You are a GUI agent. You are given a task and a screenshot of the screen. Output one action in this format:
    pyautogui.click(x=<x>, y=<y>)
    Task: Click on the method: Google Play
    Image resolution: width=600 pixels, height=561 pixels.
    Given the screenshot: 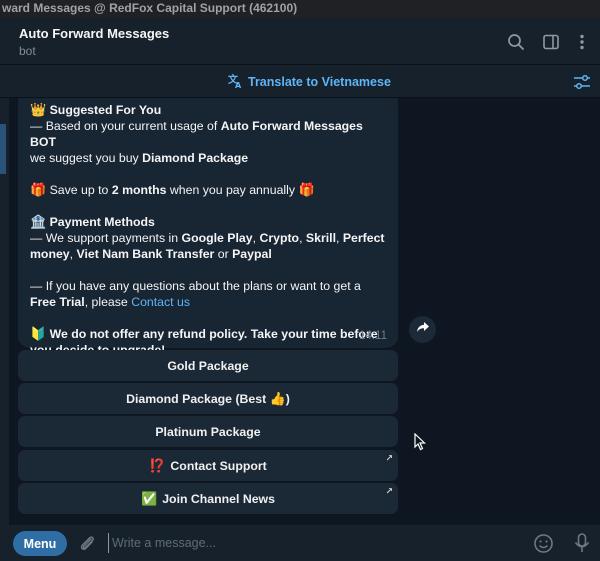 What is the action you would take?
    pyautogui.click(x=217, y=238)
    